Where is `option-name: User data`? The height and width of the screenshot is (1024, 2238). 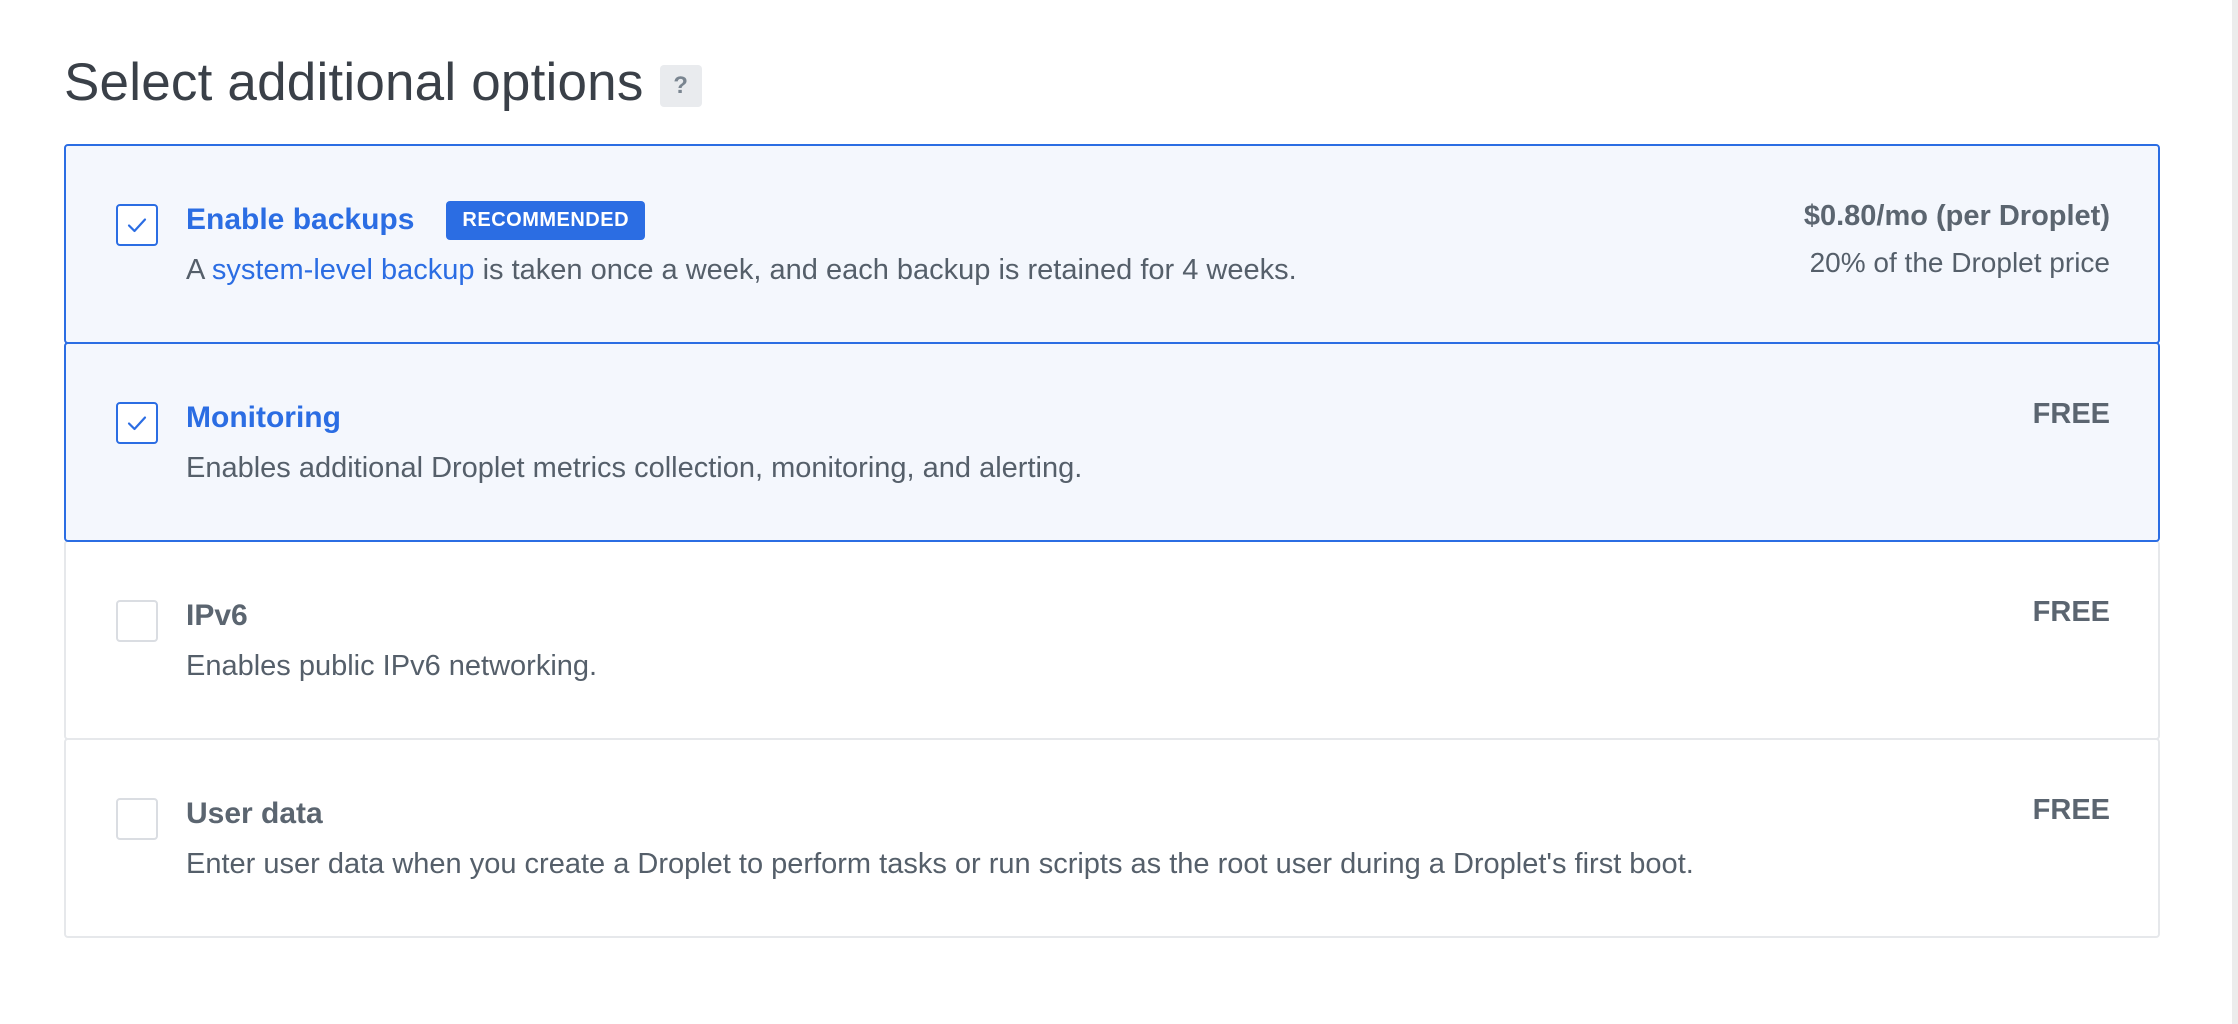
option-name: User data is located at coordinates (254, 813).